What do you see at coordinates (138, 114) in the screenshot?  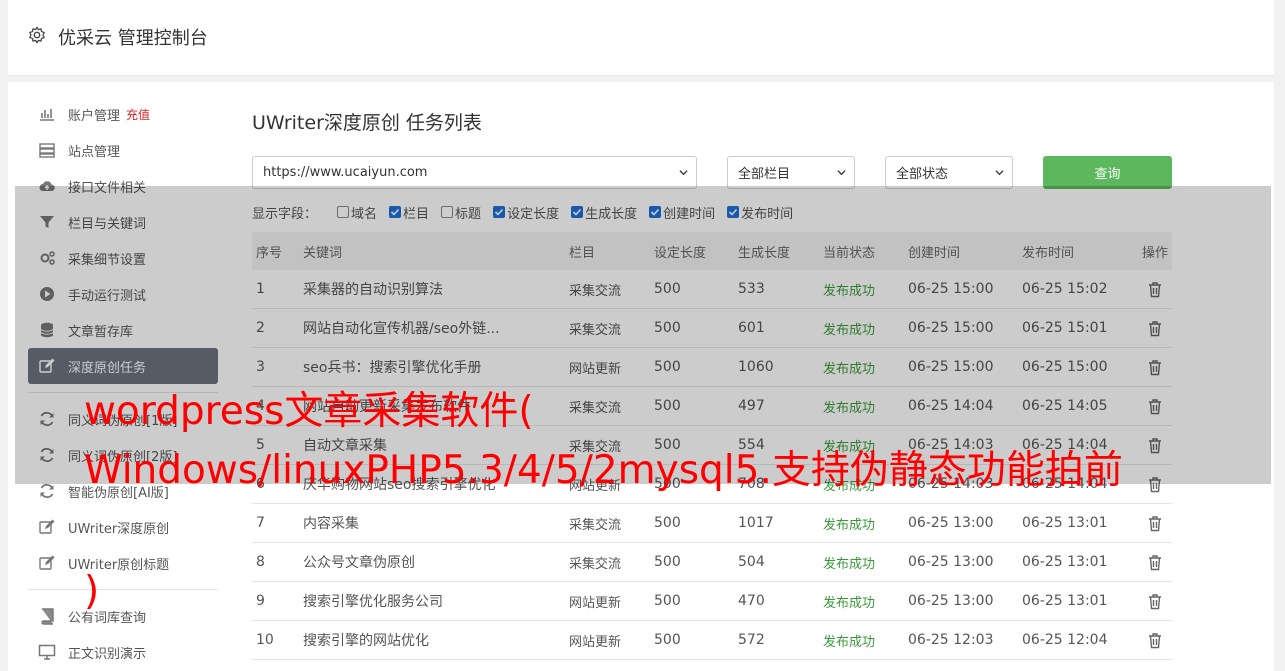 I see `recharge-link: 充值` at bounding box center [138, 114].